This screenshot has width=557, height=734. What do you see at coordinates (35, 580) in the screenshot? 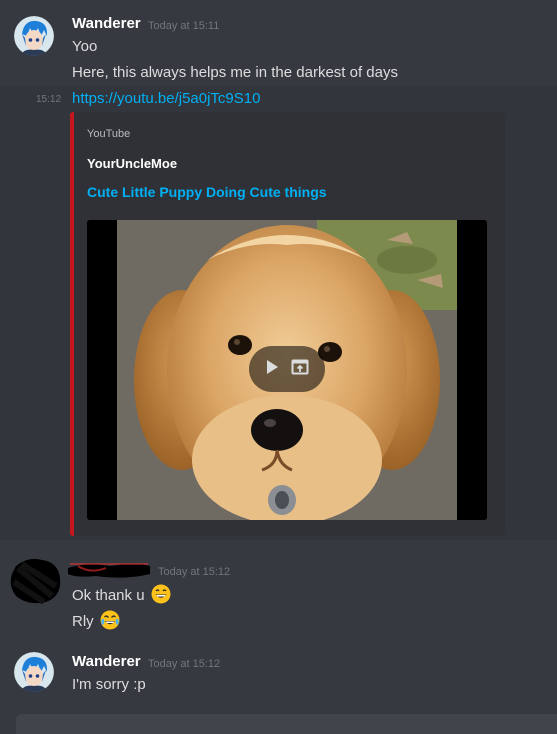
I see `avatar-redacted` at bounding box center [35, 580].